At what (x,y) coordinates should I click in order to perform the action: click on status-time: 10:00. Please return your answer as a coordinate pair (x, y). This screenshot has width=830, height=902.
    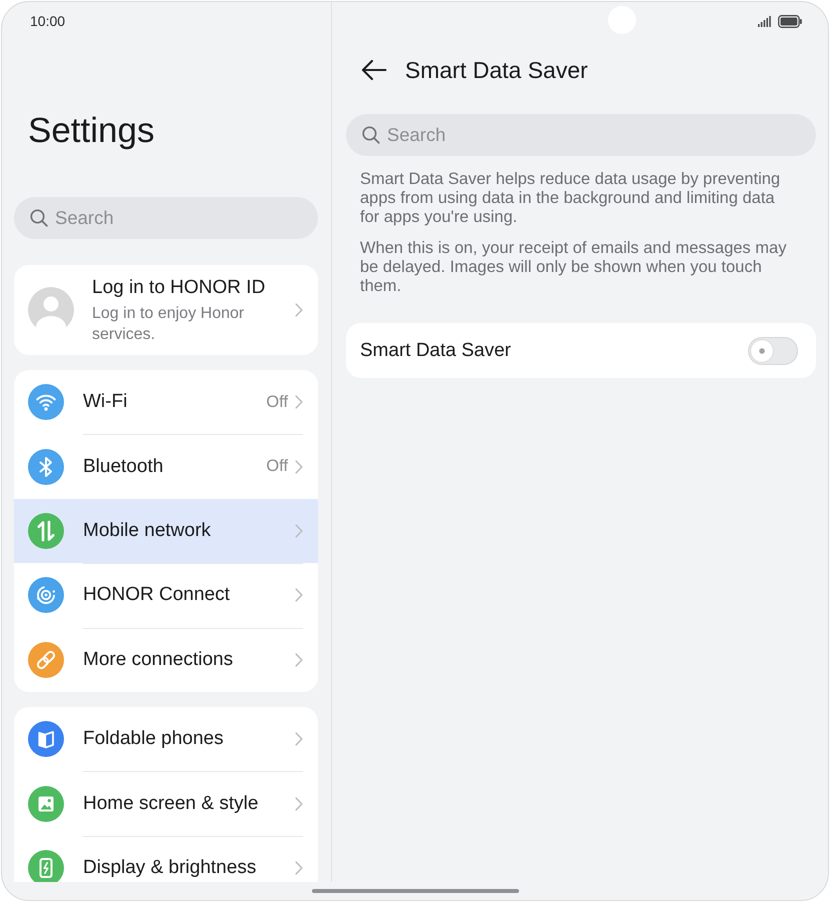
    Looking at the image, I should click on (48, 21).